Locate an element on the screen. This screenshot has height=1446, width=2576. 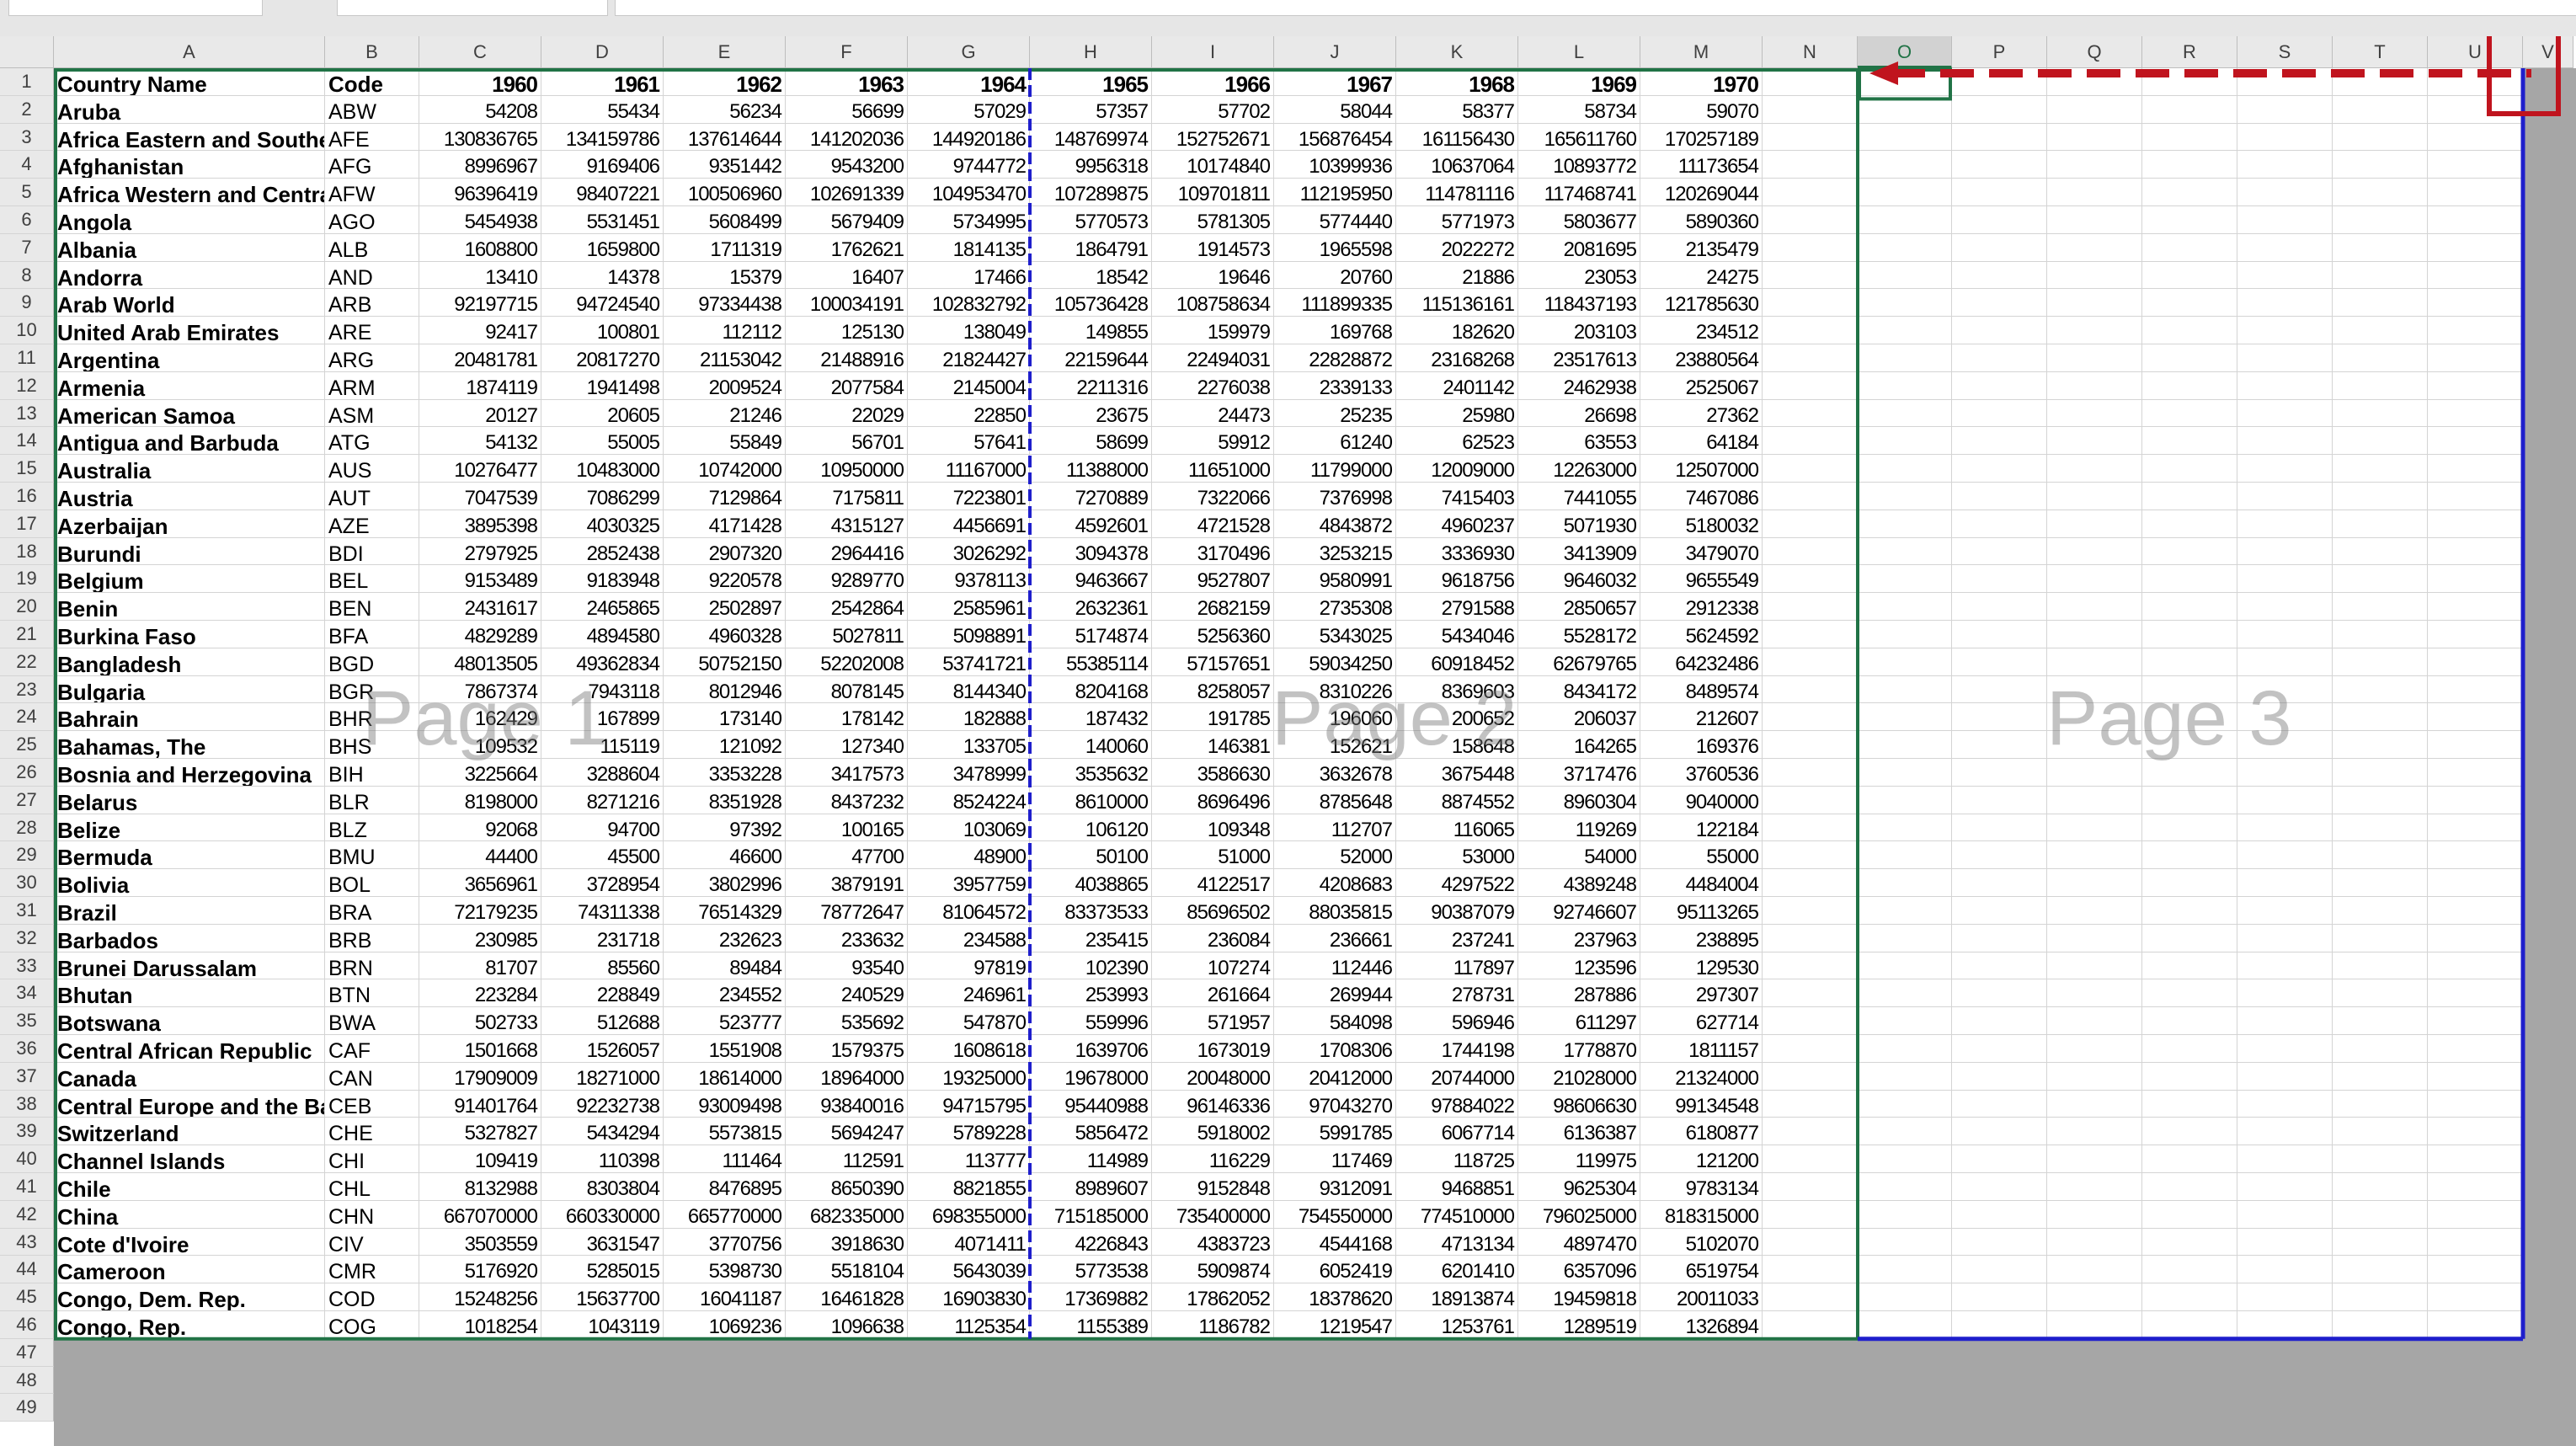
cell-r19 is located at coordinates (2189, 579).